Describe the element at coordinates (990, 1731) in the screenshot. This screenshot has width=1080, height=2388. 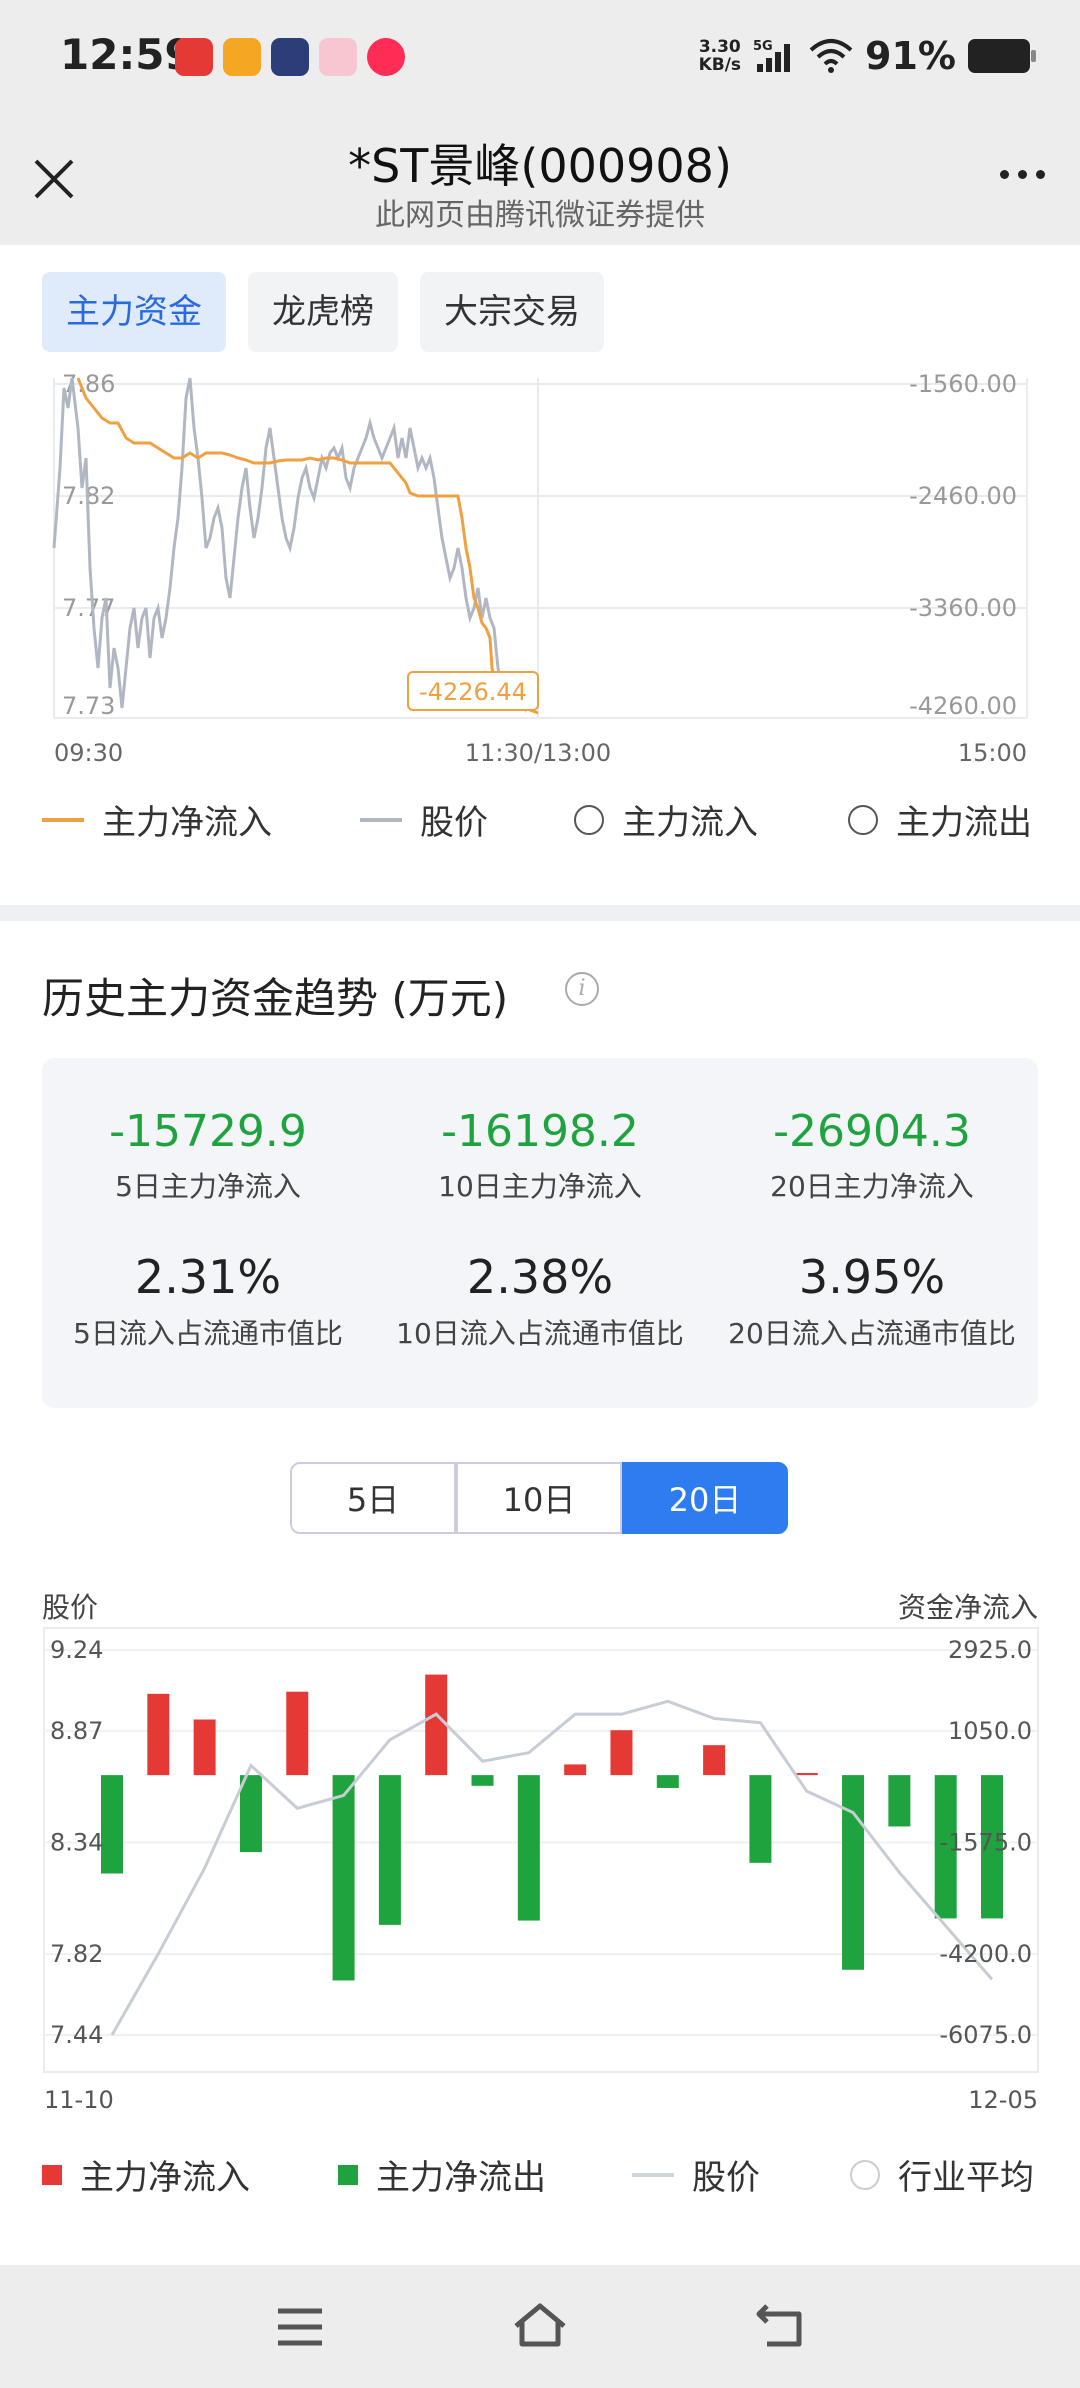
I see `right-tick: 1050.0` at that location.